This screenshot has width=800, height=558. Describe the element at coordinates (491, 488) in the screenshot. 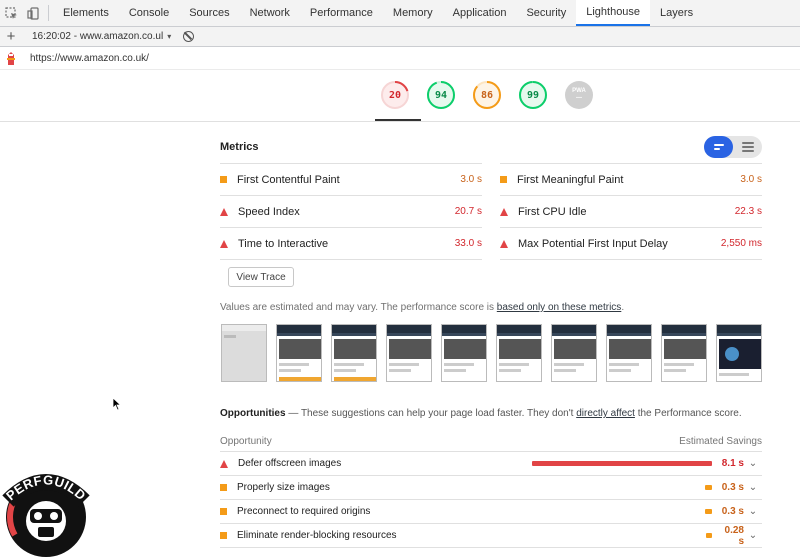

I see `opportunity-row: Properly size images 0.3 s ⌄` at that location.